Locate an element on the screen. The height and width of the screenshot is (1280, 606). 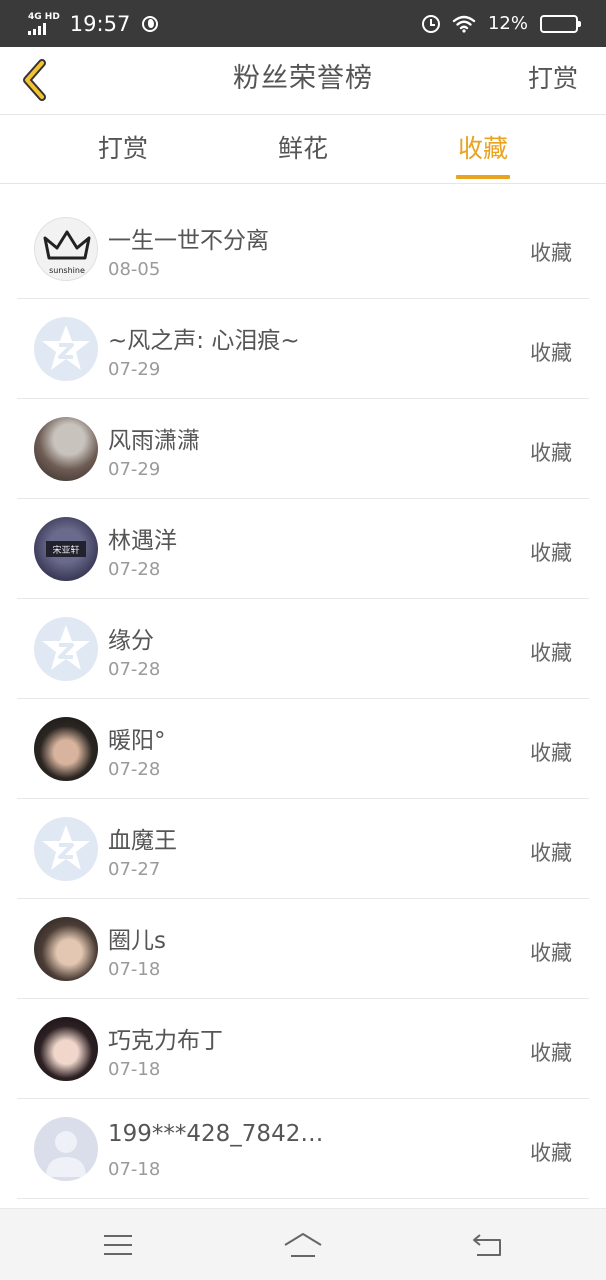
fan-name: 风雨潇潇 is located at coordinates (154, 441).